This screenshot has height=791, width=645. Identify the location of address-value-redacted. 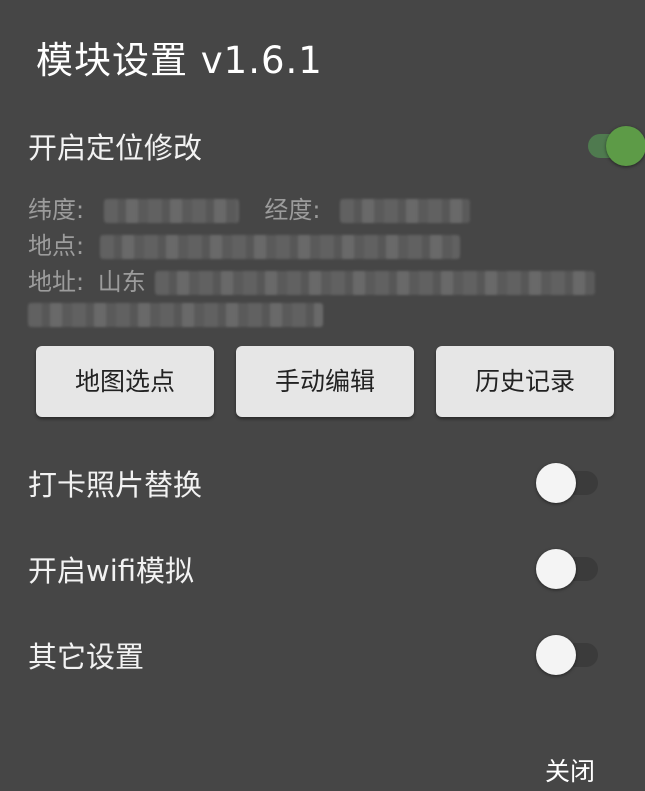
(375, 283).